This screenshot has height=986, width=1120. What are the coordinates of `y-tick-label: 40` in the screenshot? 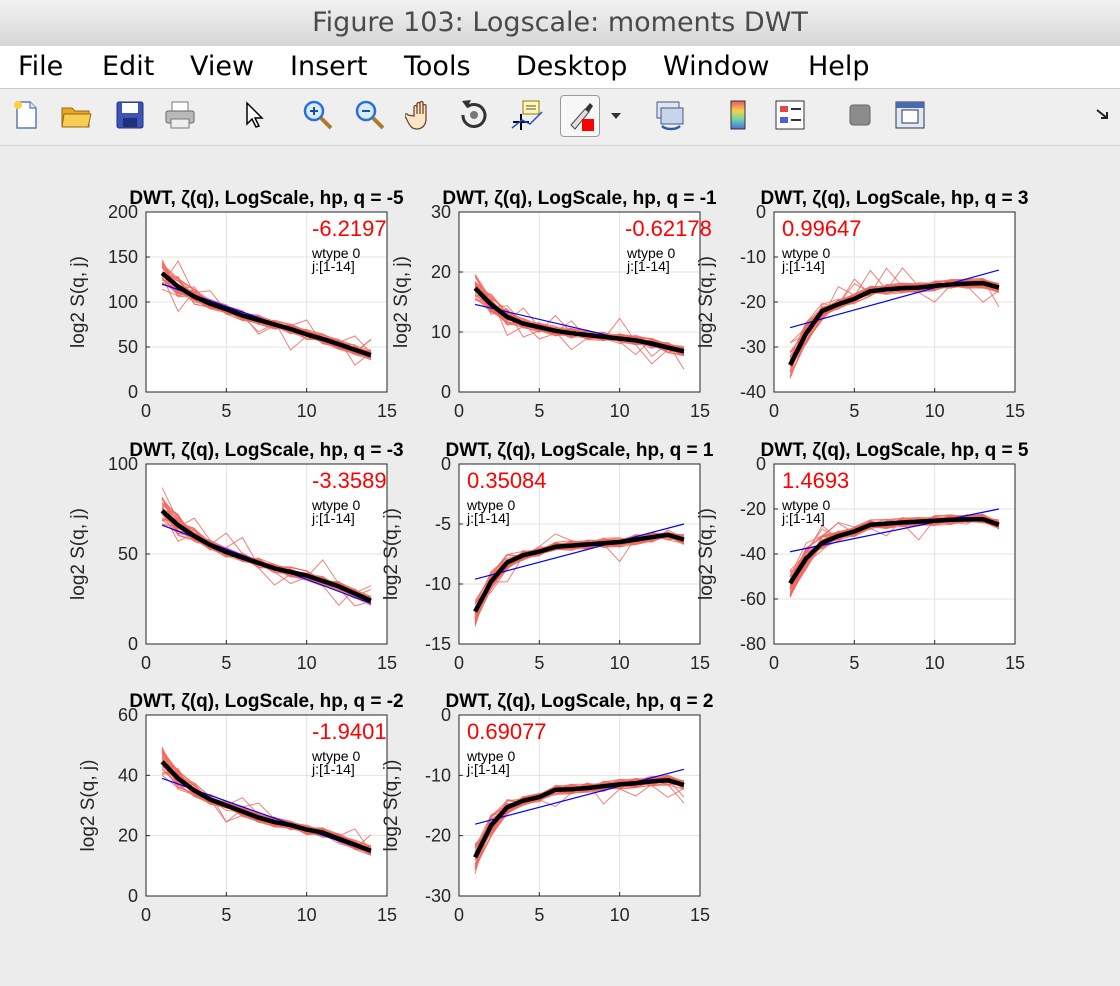 It's located at (128, 775).